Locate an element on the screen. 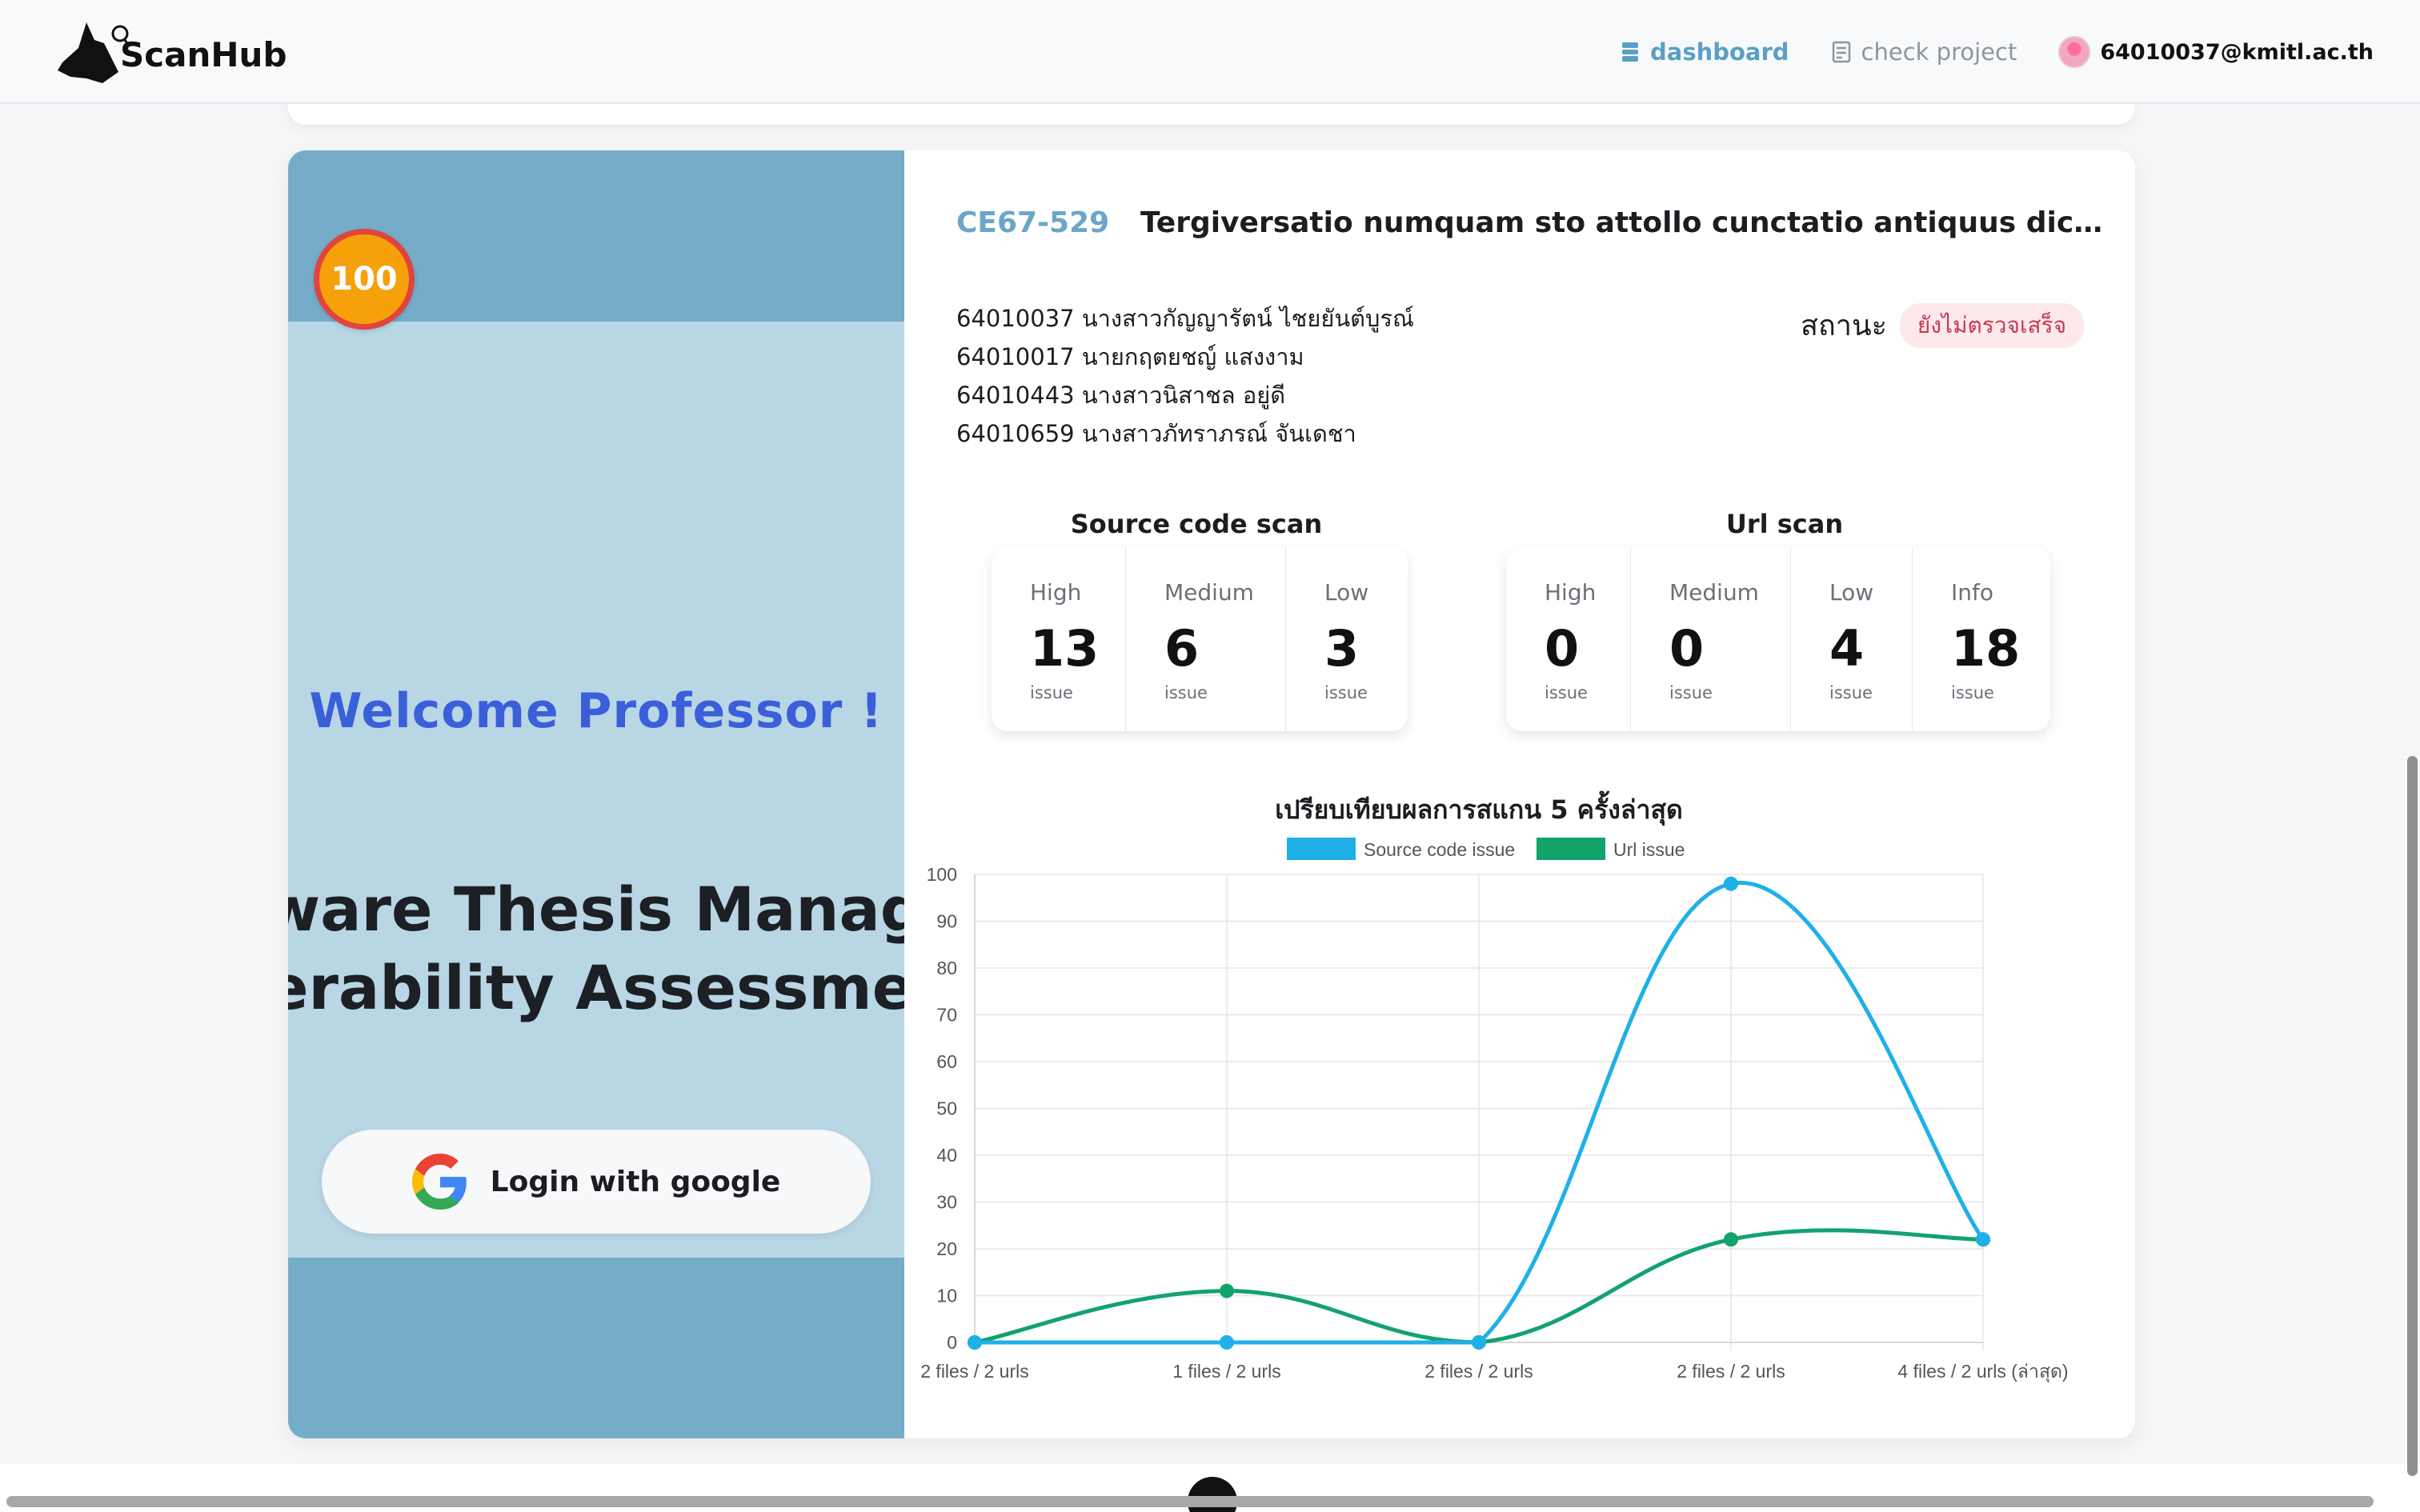 This screenshot has height=1512, width=2420. preview-heading-line-2: erability Assessment is located at coordinates (596, 987).